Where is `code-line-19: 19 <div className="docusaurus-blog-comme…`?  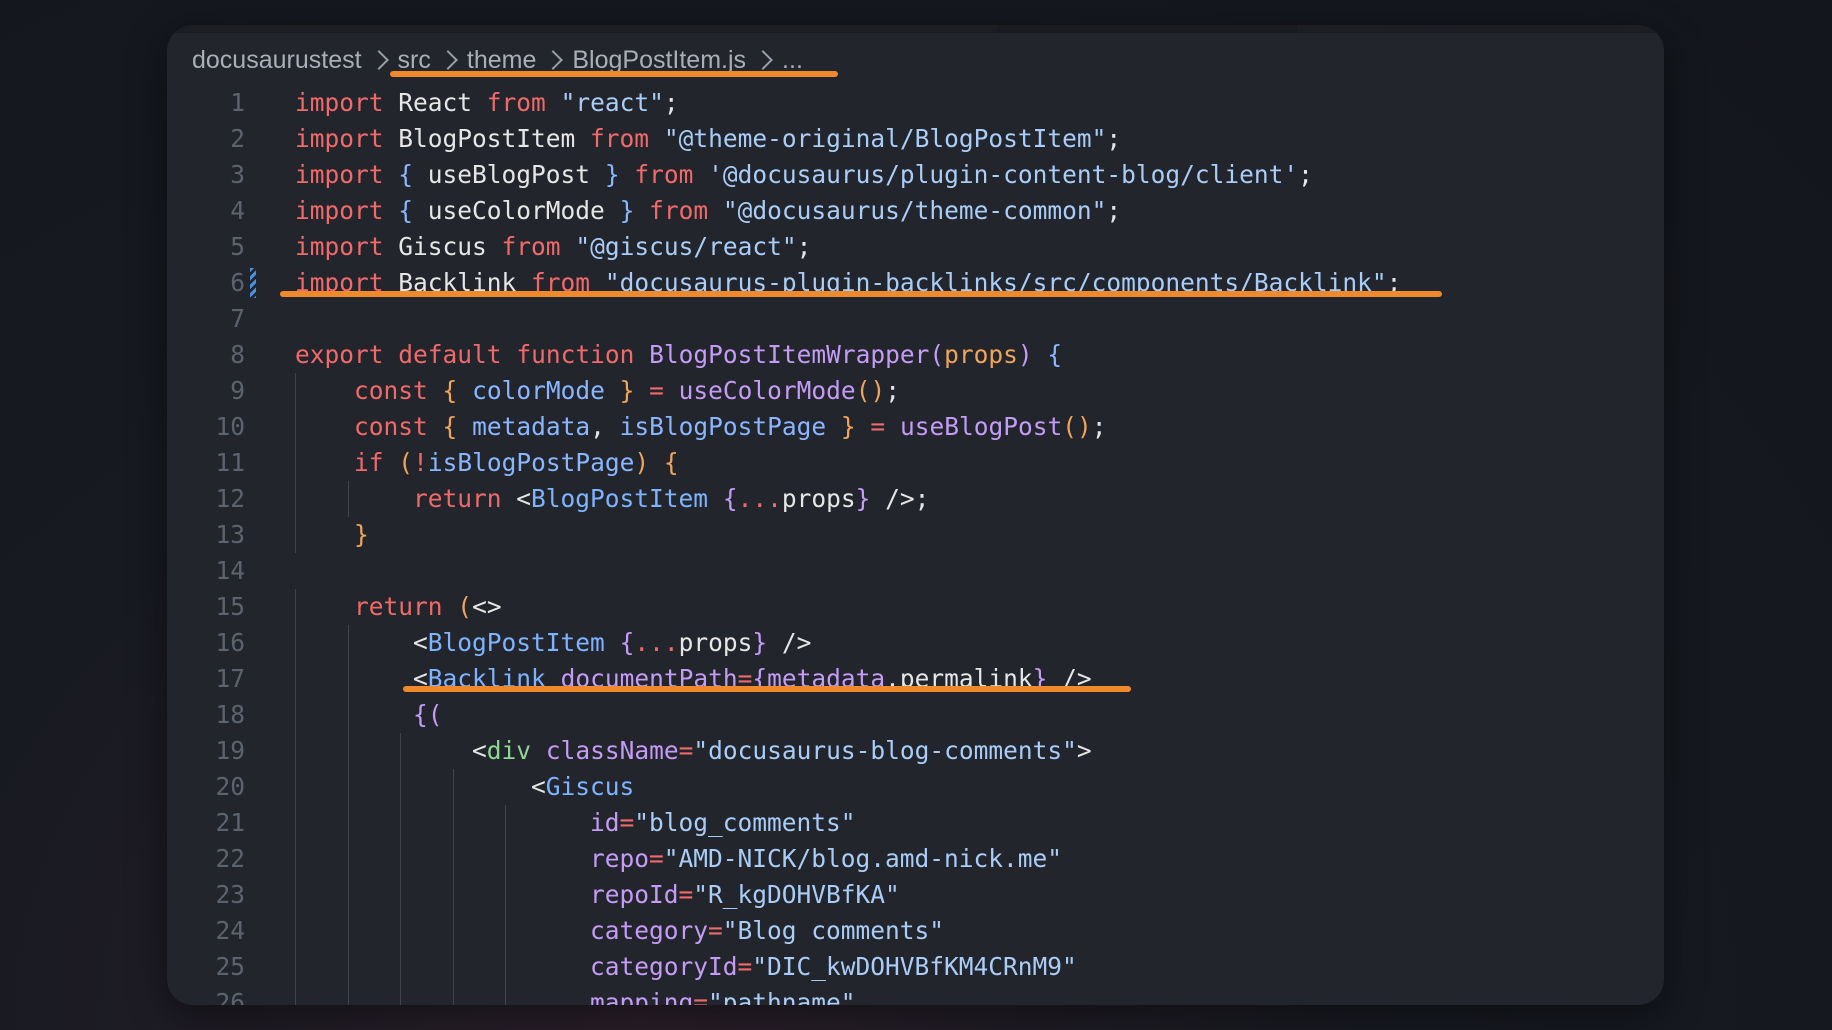
code-line-19: 19 <div className="docusaurus-blog-comme… is located at coordinates (915, 751).